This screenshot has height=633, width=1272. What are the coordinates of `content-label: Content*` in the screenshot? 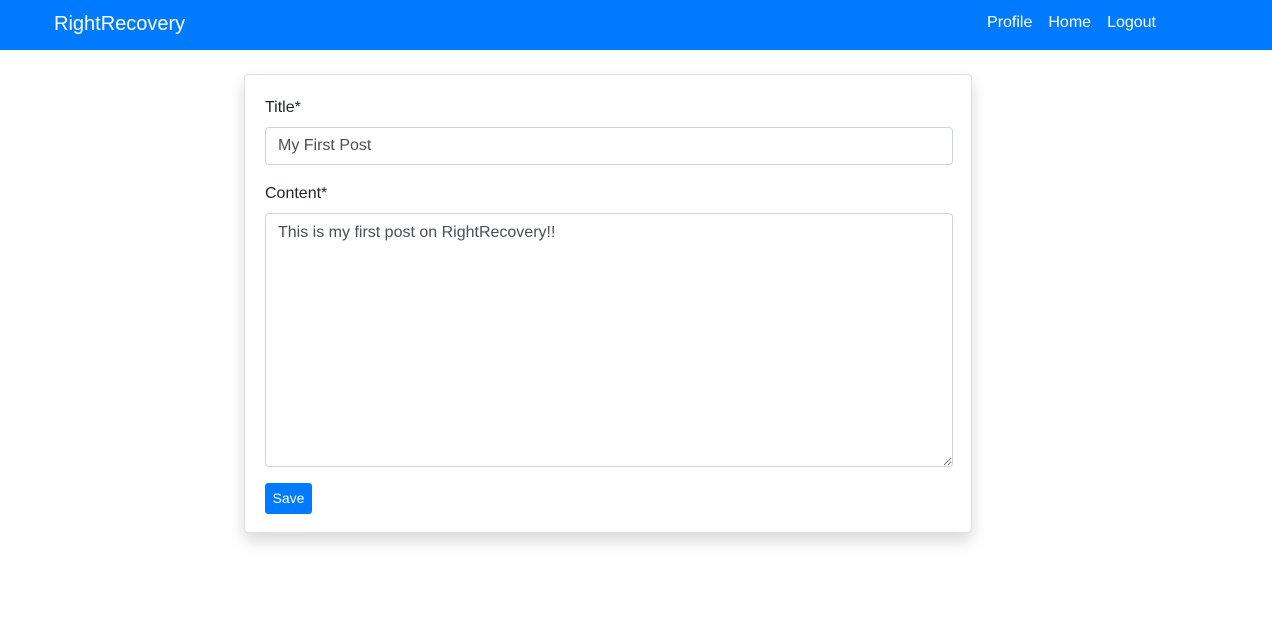 It's located at (296, 193).